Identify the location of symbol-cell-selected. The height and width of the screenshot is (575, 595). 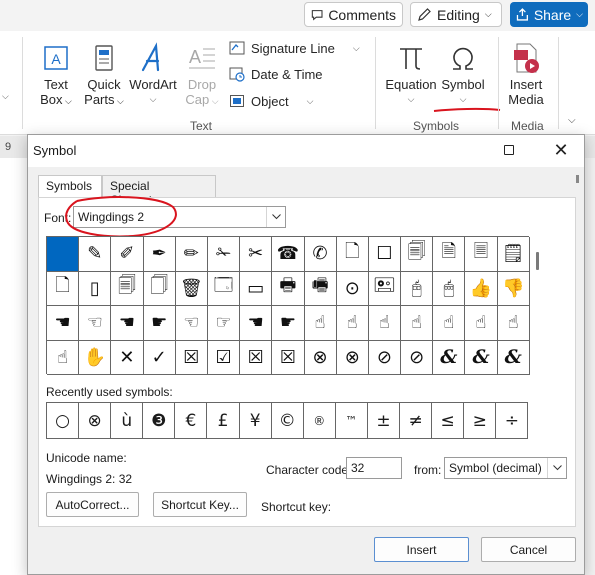
(63, 254).